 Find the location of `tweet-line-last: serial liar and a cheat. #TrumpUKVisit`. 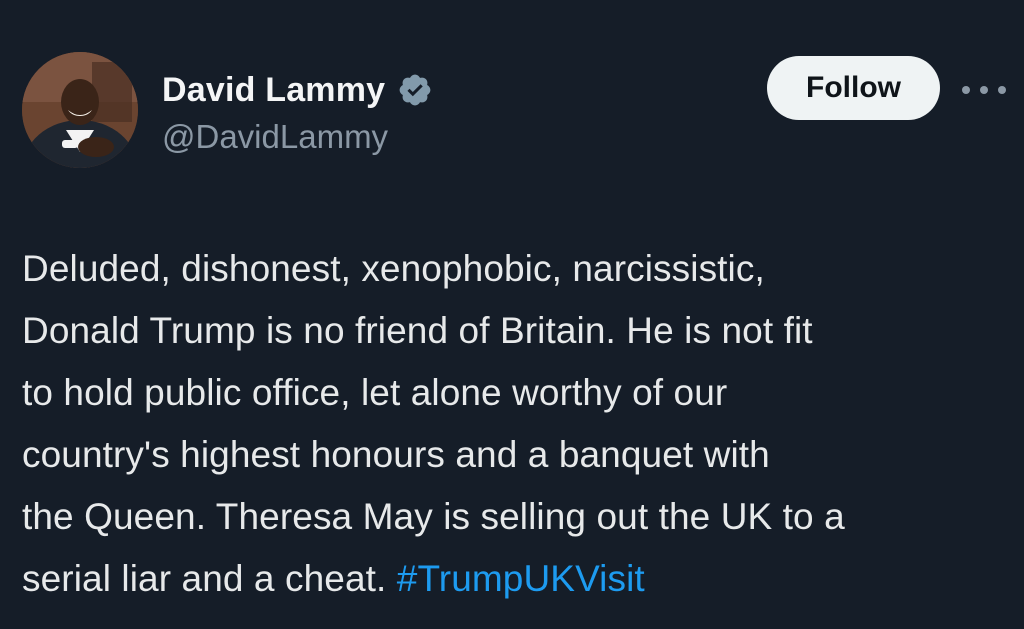

tweet-line-last: serial liar and a cheat. #TrumpUKVisit is located at coordinates (517, 579).